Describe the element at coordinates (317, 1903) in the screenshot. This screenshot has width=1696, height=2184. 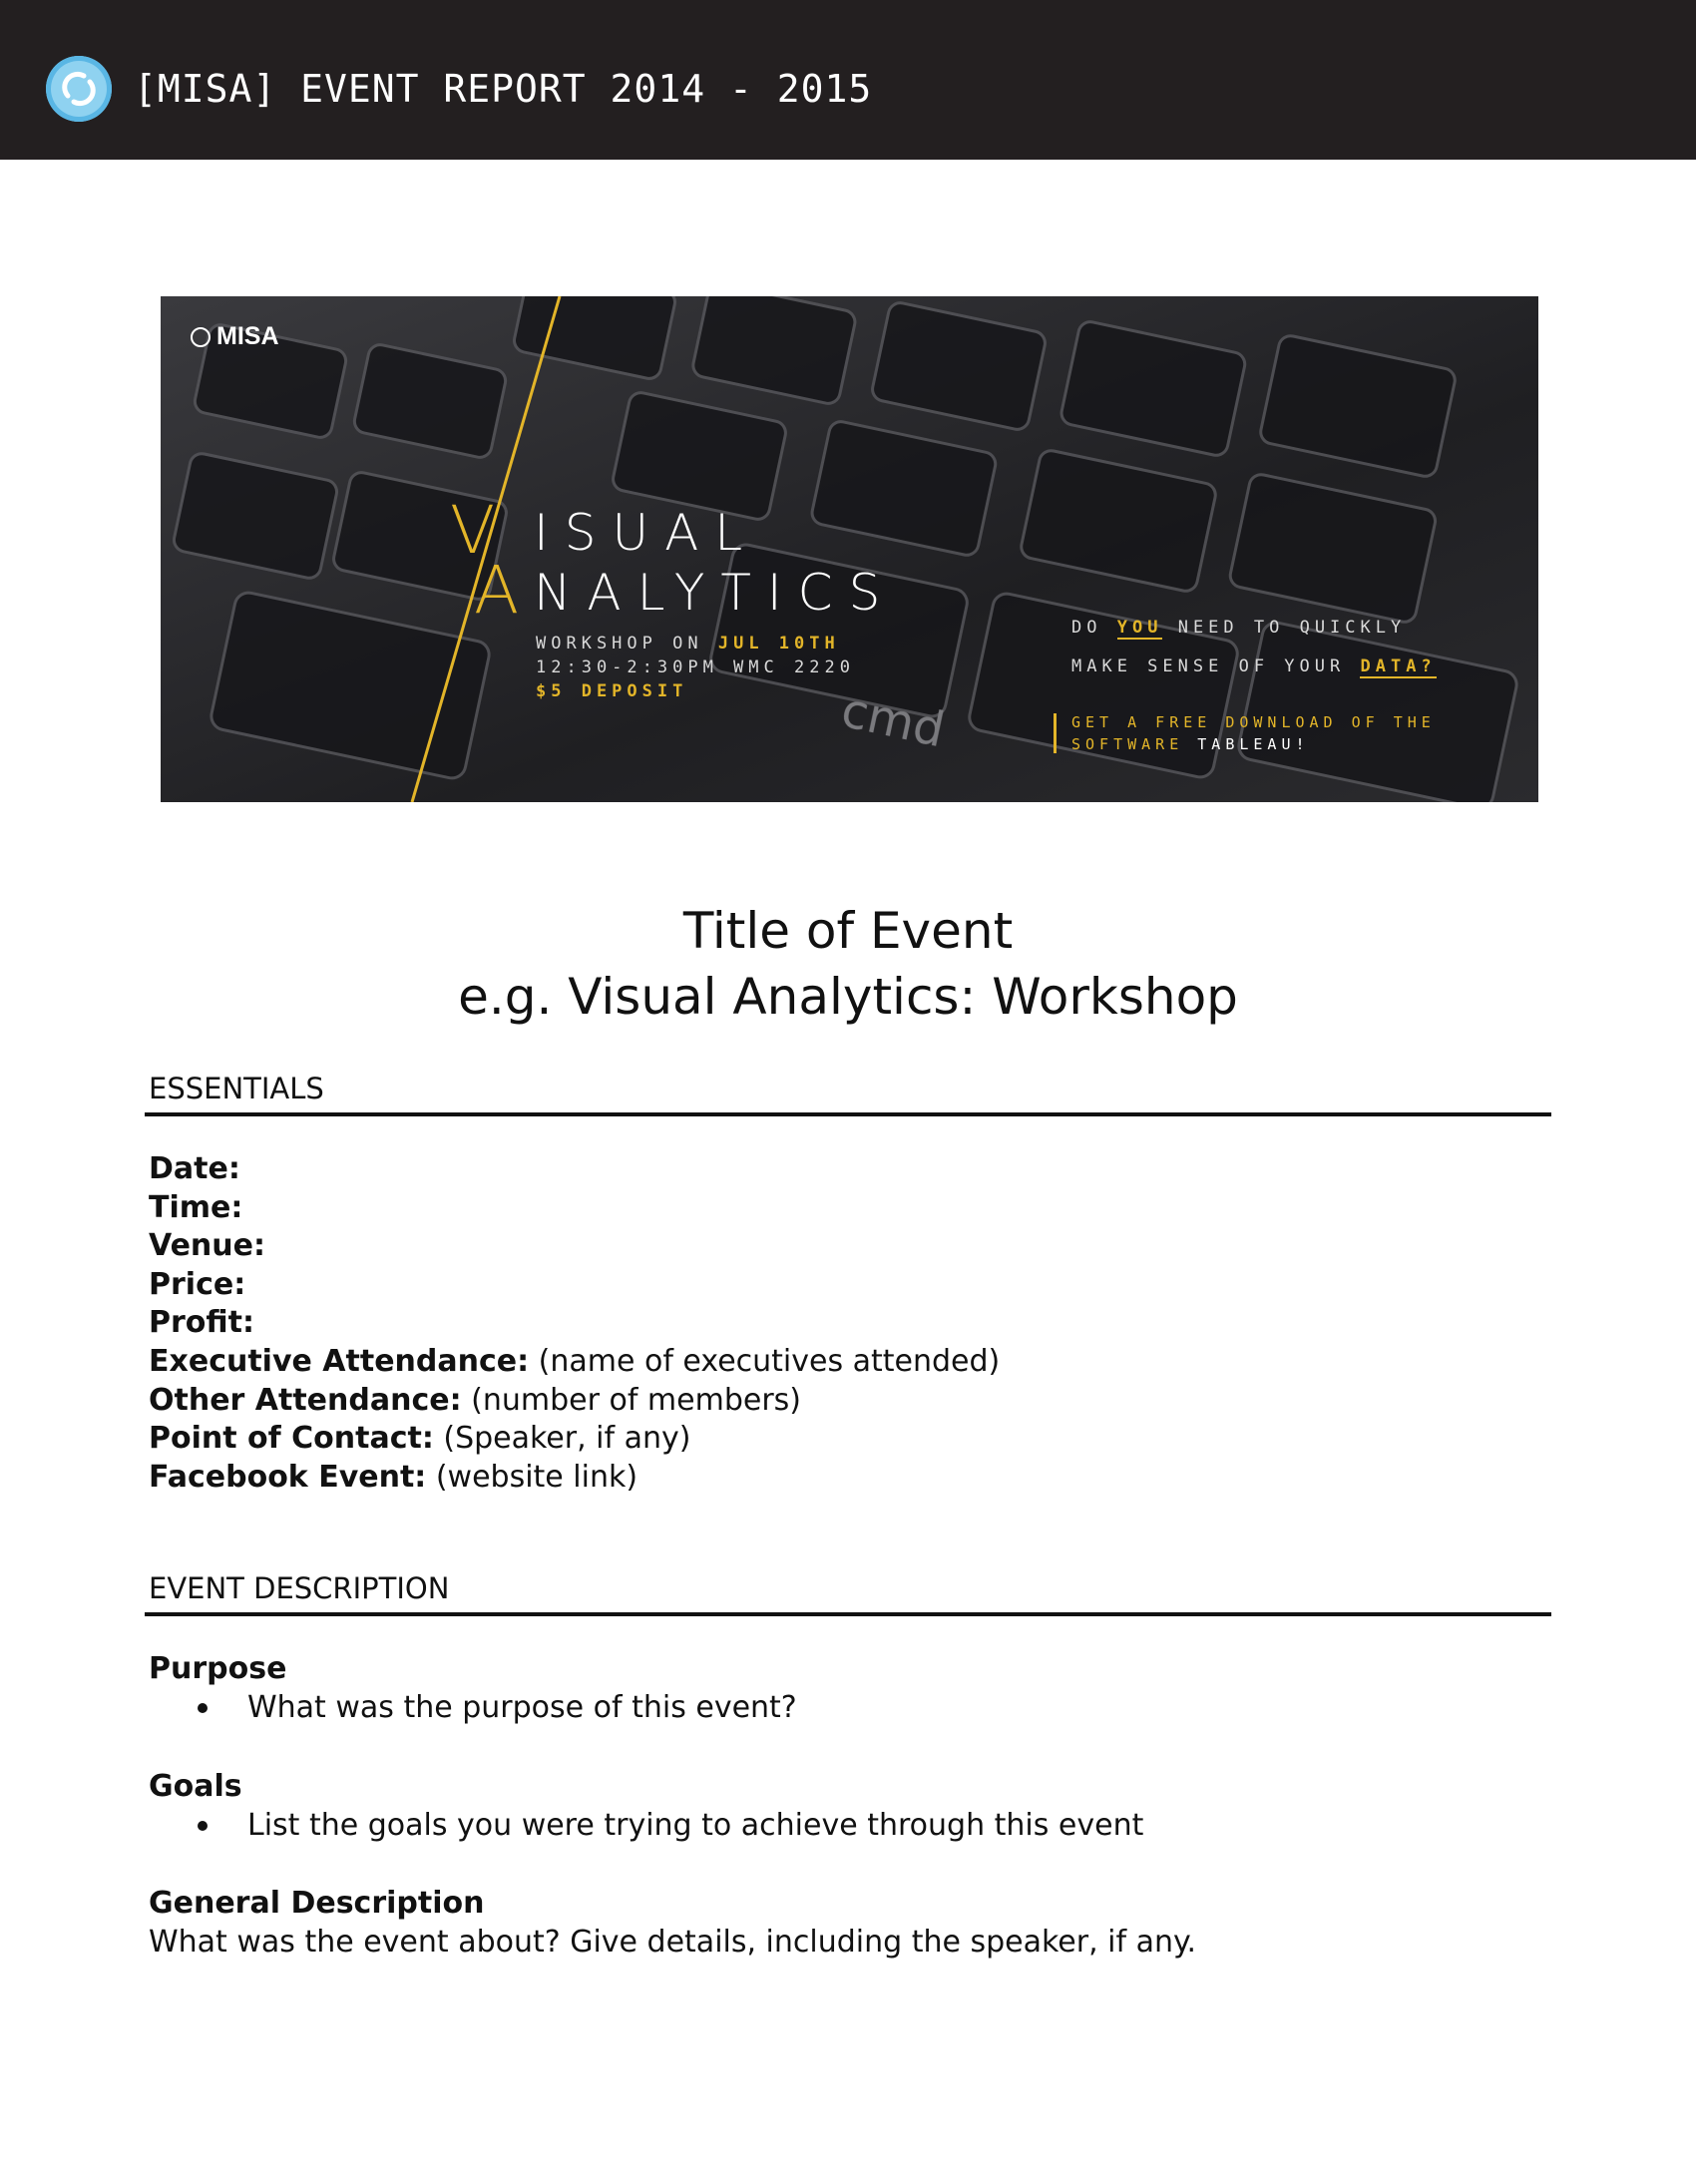
I see `general-description-heading: General Description` at that location.